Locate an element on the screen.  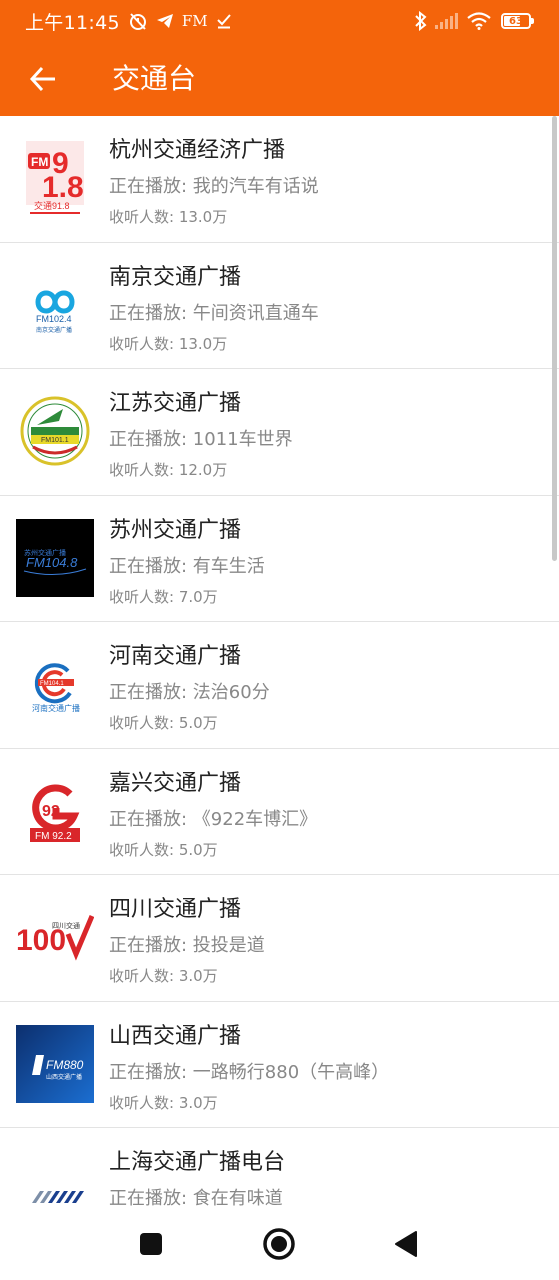
status-bar: 上午11:45 FM 63 is located at coordinates (279, 21).